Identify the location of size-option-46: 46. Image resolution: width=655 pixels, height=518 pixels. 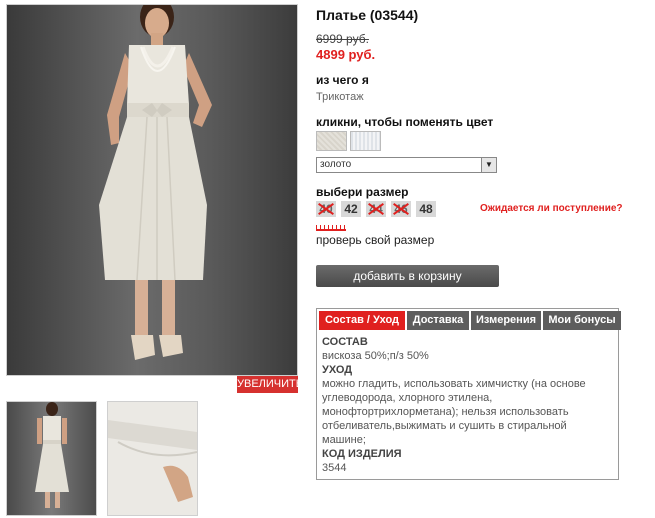
(401, 209).